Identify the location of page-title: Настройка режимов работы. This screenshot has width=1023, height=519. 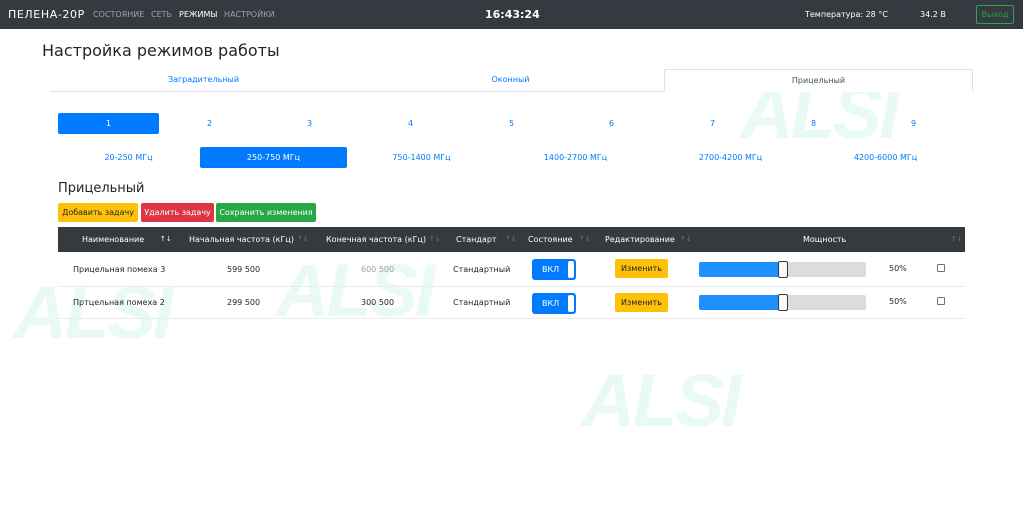
(161, 50).